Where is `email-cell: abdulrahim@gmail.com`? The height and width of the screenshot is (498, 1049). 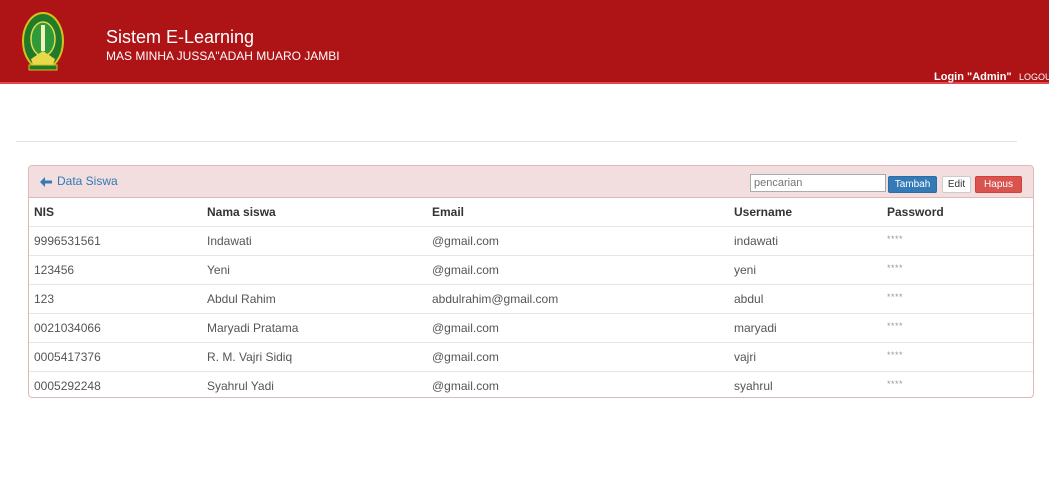
email-cell: abdulrahim@gmail.com is located at coordinates (495, 299).